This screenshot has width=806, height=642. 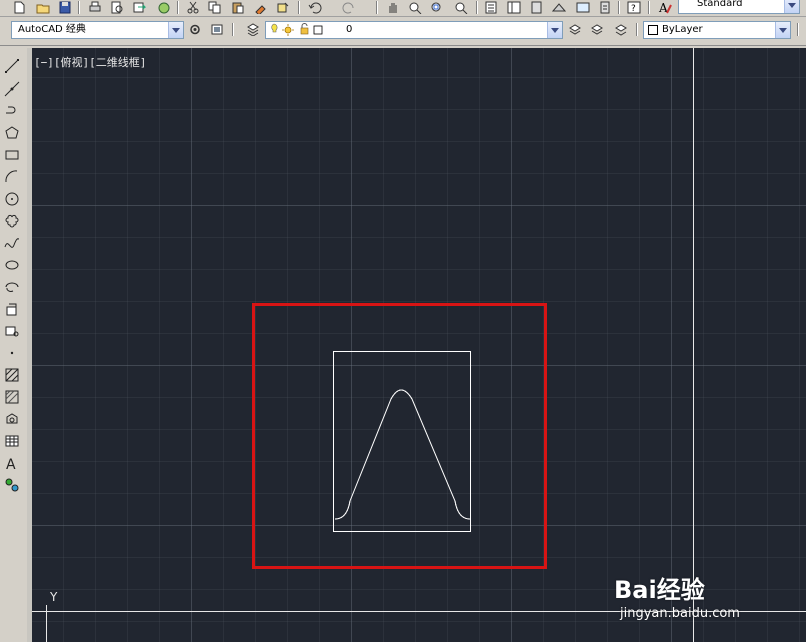 I want to click on cut-icon, so click(x=192, y=7).